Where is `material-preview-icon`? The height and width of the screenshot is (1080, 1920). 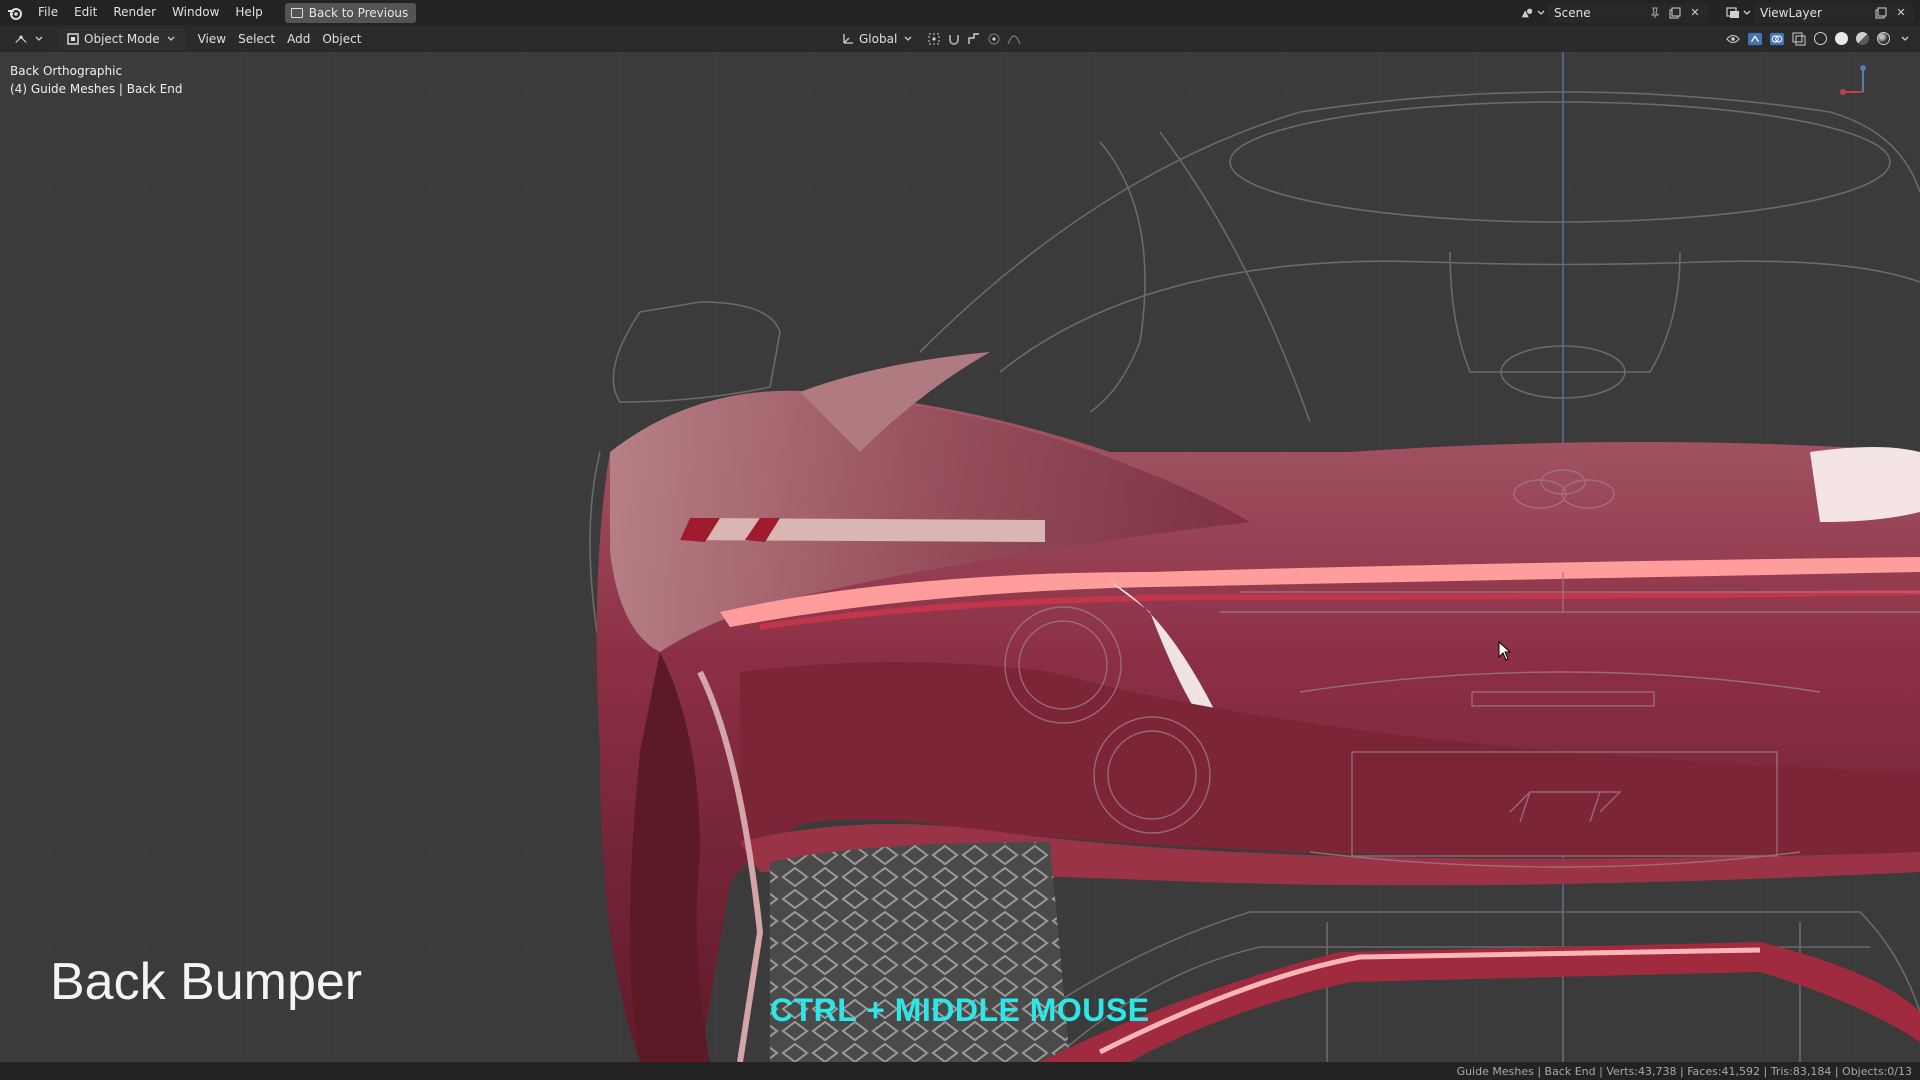 material-preview-icon is located at coordinates (1862, 38).